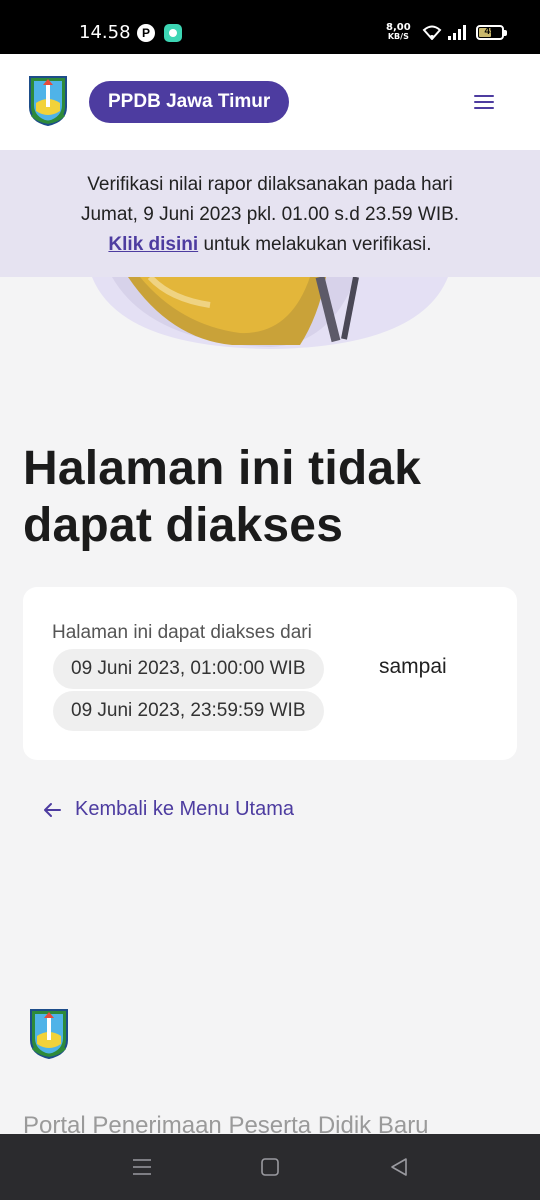 The height and width of the screenshot is (1200, 540). I want to click on verification-link: Klik disini, so click(153, 244).